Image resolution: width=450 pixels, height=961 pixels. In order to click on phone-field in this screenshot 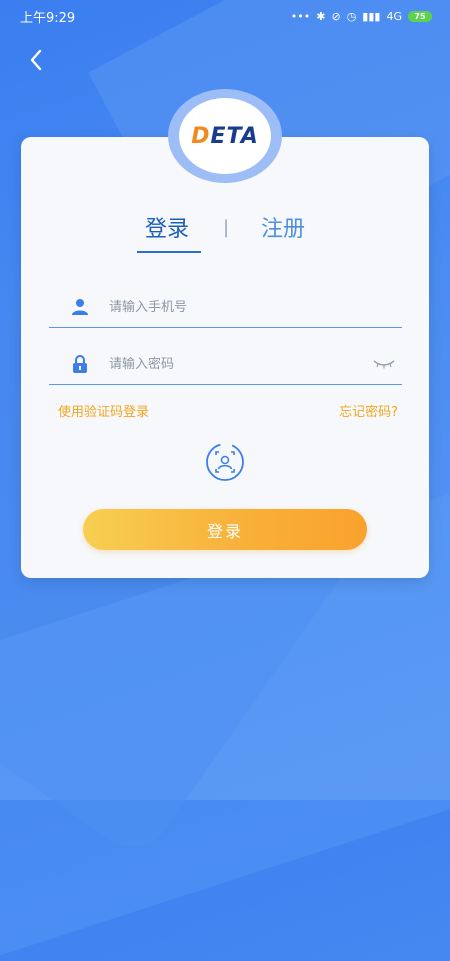, I will do `click(225, 307)`.